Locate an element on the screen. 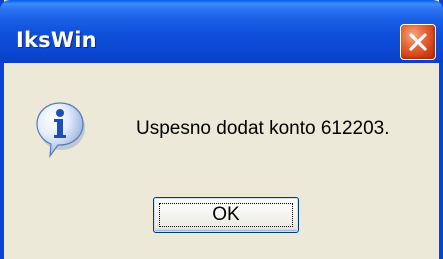 Image resolution: width=443 pixels, height=259 pixels. ok-button-label: OK is located at coordinates (226, 214).